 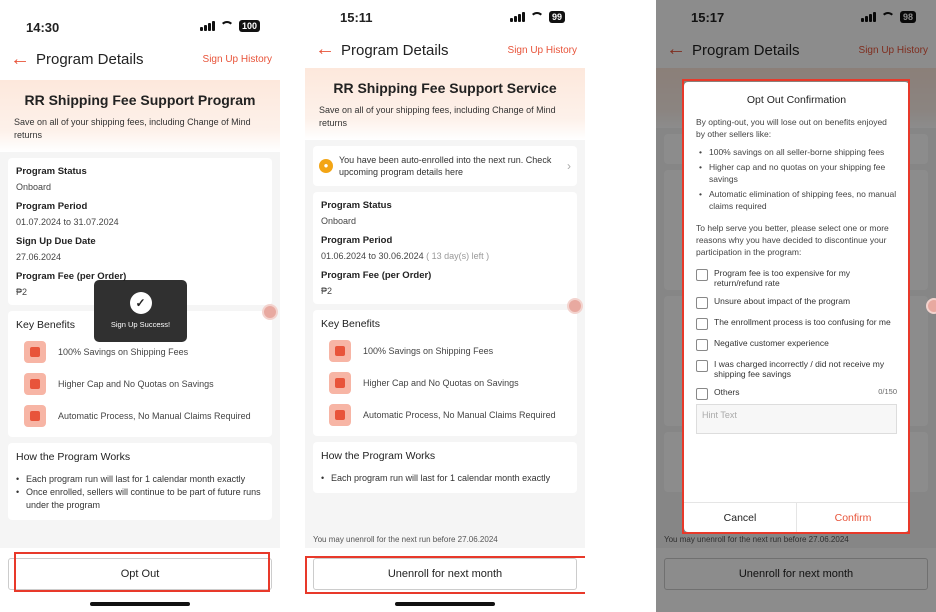 What do you see at coordinates (326, 166) in the screenshot?
I see `info-bell-icon: ●` at bounding box center [326, 166].